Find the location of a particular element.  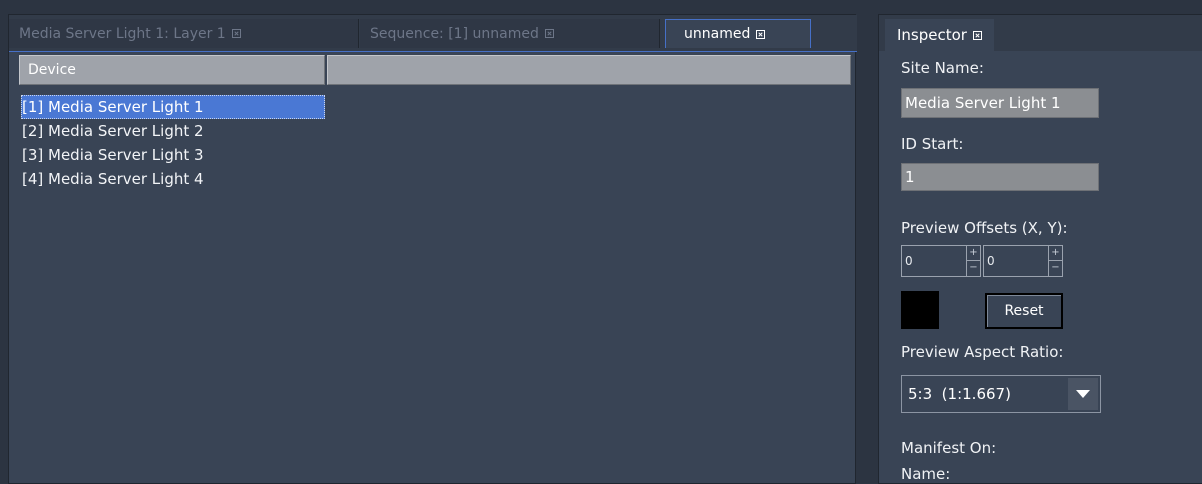

preview-offsets-label: Preview Offsets (X, Y): is located at coordinates (984, 228).